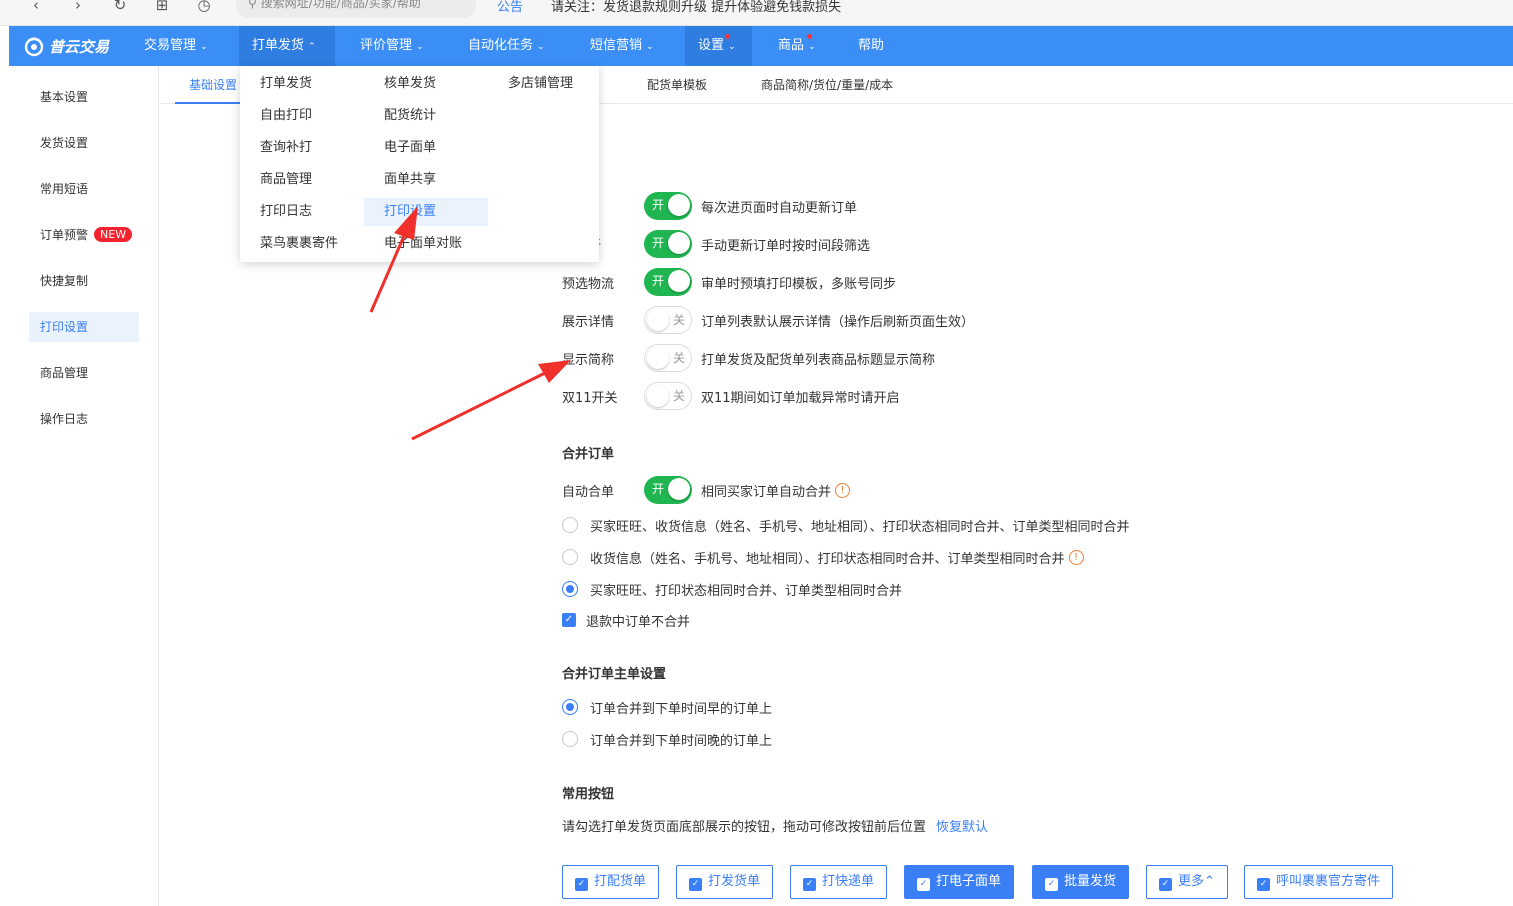  I want to click on setting-row: 更新 开 每次进页面时自动更新订单, so click(709, 206).